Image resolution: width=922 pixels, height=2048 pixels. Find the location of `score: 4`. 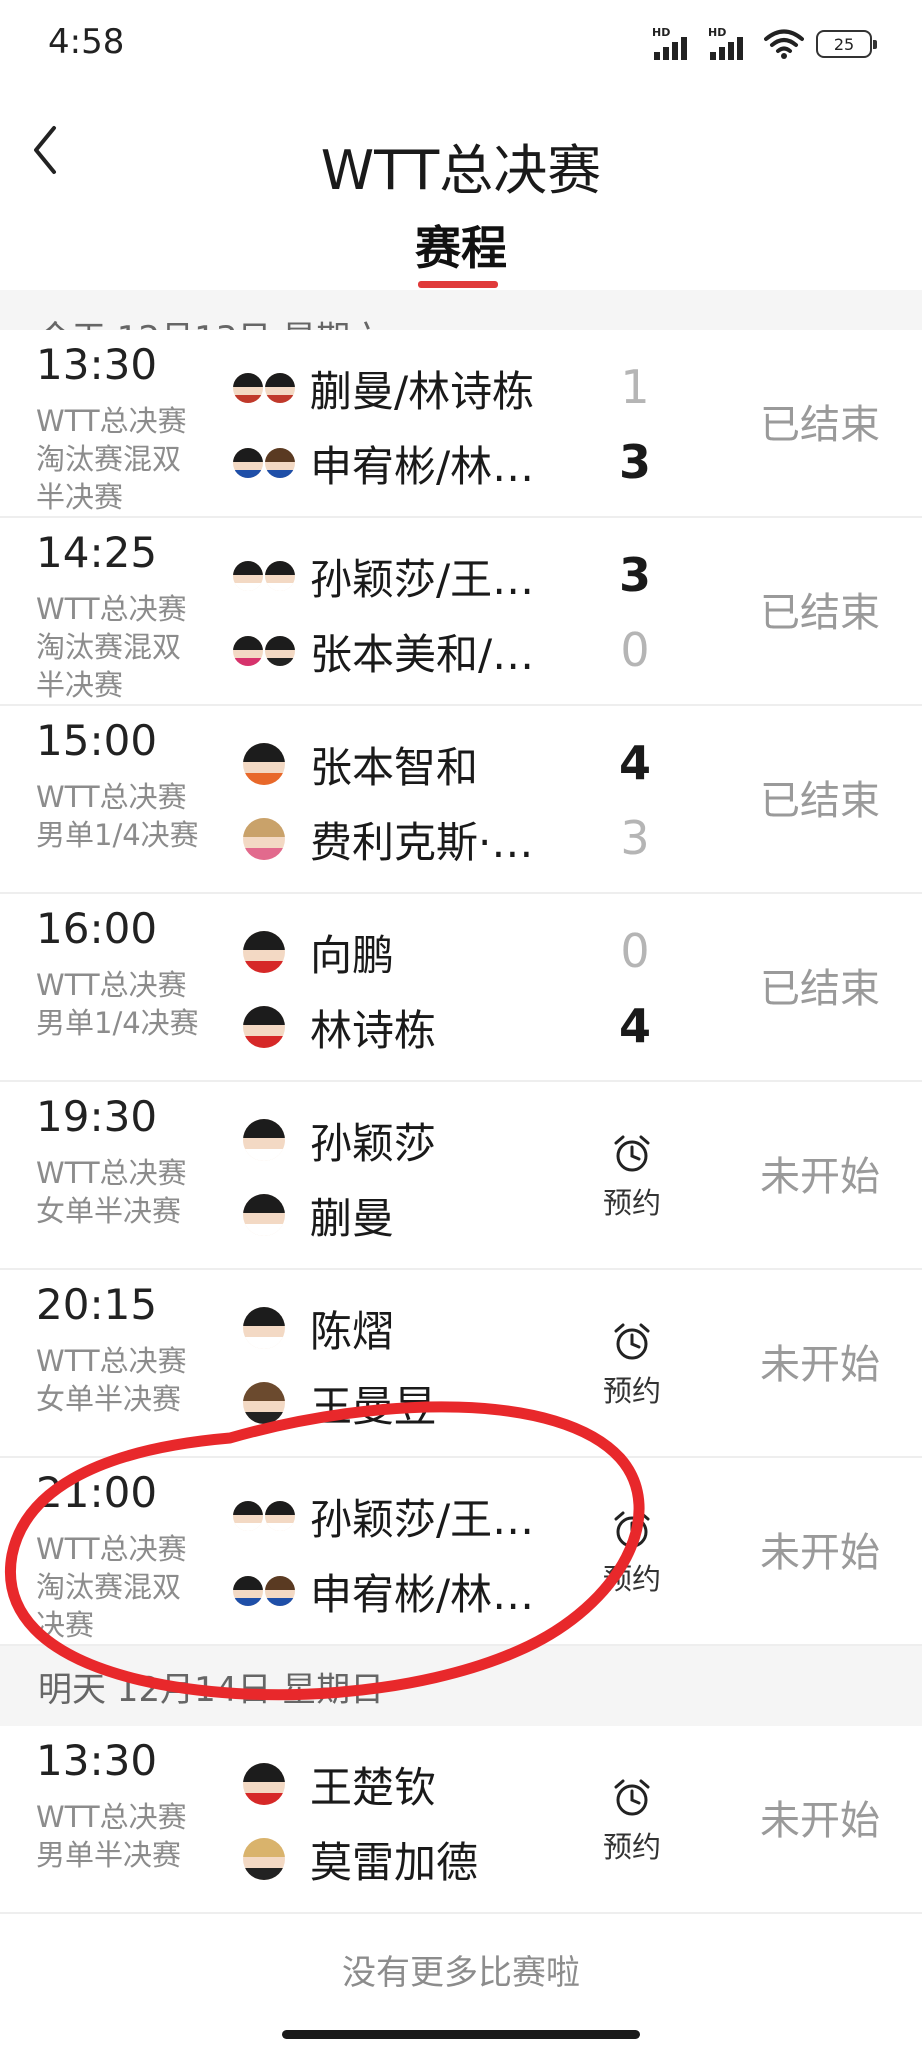

score: 4 is located at coordinates (634, 763).